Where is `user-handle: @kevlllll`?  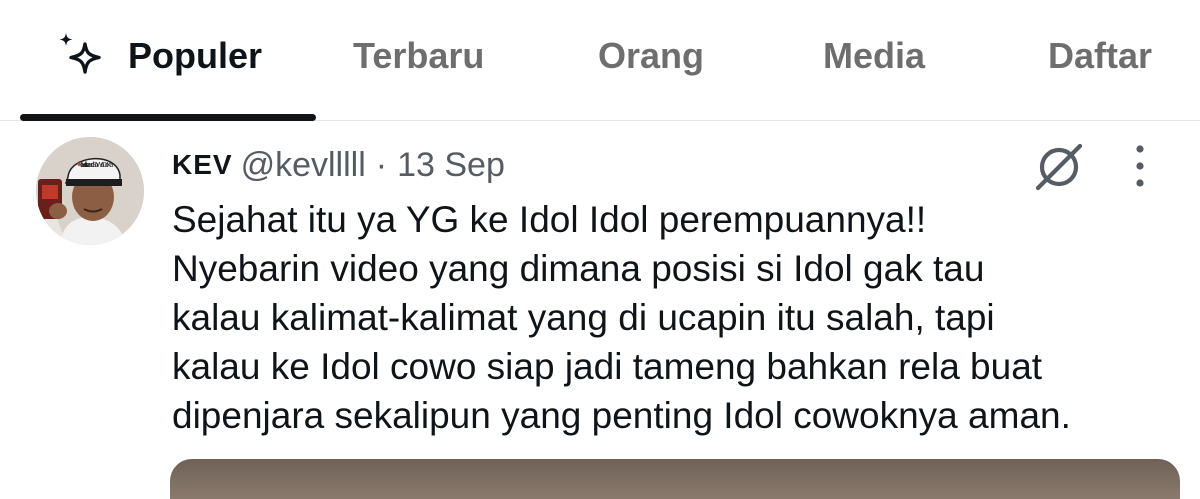 user-handle: @kevlllll is located at coordinates (303, 165).